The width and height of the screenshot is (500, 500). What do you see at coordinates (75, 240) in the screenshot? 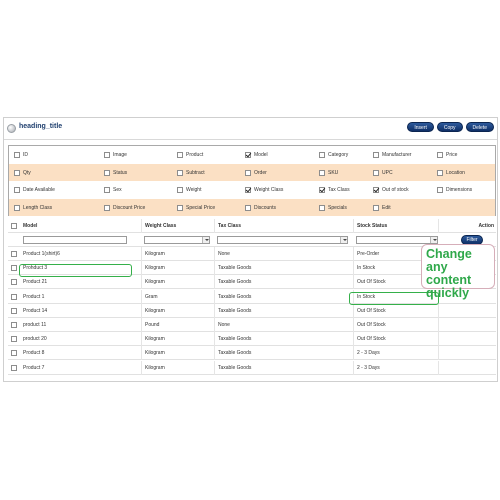
I see `model-filter-input` at bounding box center [75, 240].